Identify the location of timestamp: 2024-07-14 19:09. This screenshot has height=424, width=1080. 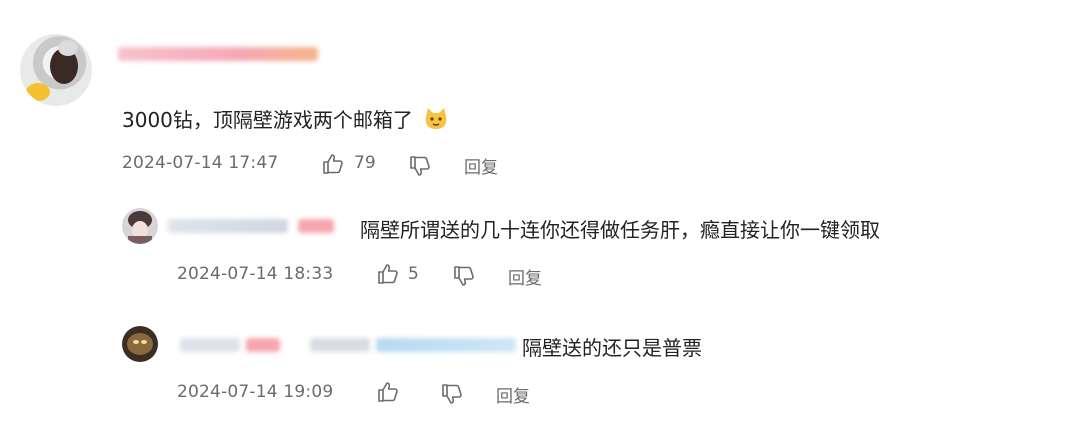
(255, 392).